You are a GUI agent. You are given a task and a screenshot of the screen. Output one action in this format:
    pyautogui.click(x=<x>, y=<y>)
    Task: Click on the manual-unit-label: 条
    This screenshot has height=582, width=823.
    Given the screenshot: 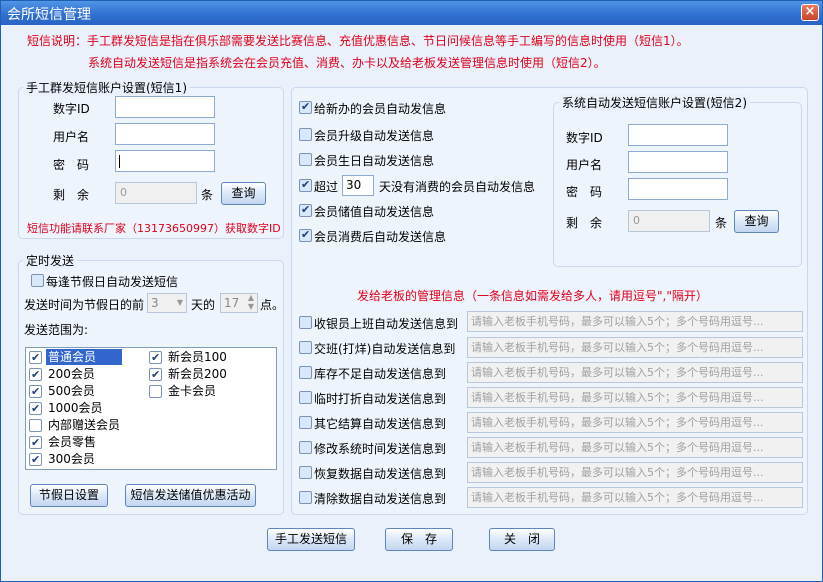 What is the action you would take?
    pyautogui.click(x=207, y=195)
    